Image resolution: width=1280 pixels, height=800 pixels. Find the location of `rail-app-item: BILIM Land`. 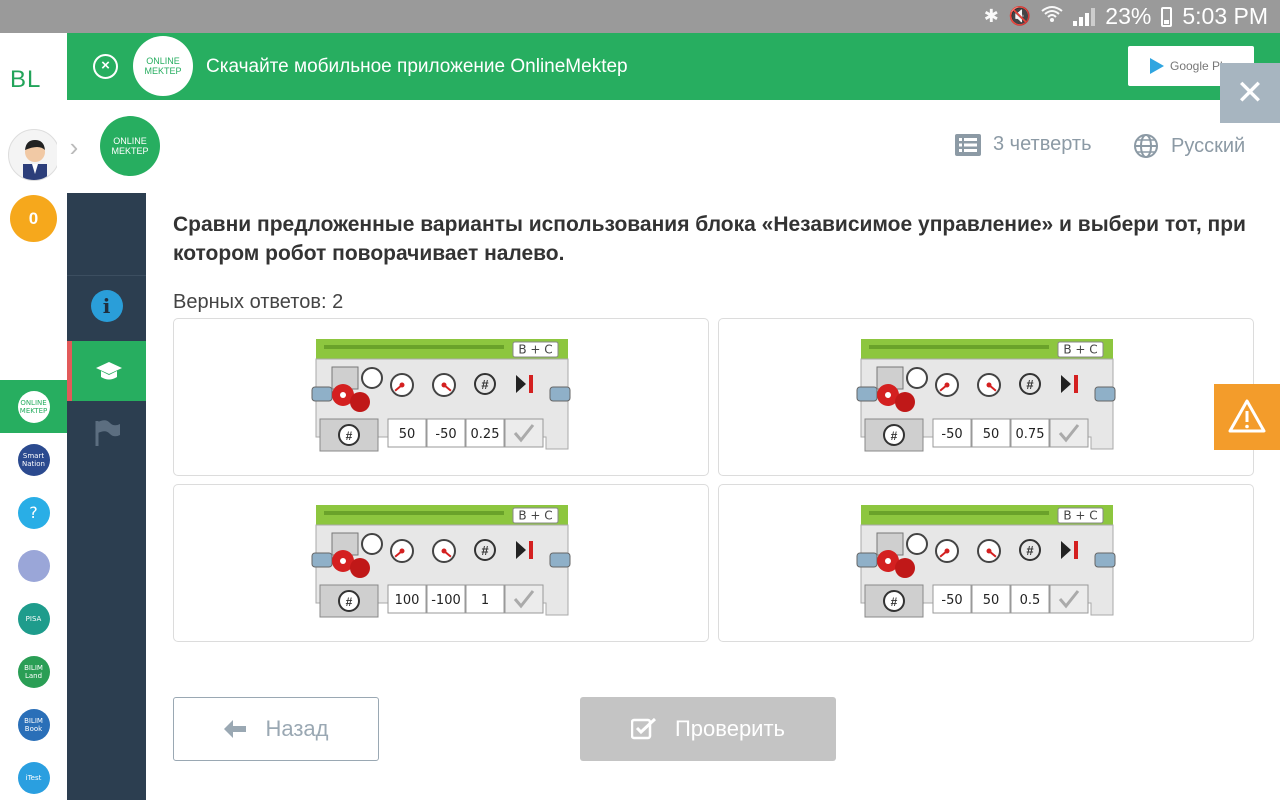

rail-app-item: BILIM Land is located at coordinates (33, 671).